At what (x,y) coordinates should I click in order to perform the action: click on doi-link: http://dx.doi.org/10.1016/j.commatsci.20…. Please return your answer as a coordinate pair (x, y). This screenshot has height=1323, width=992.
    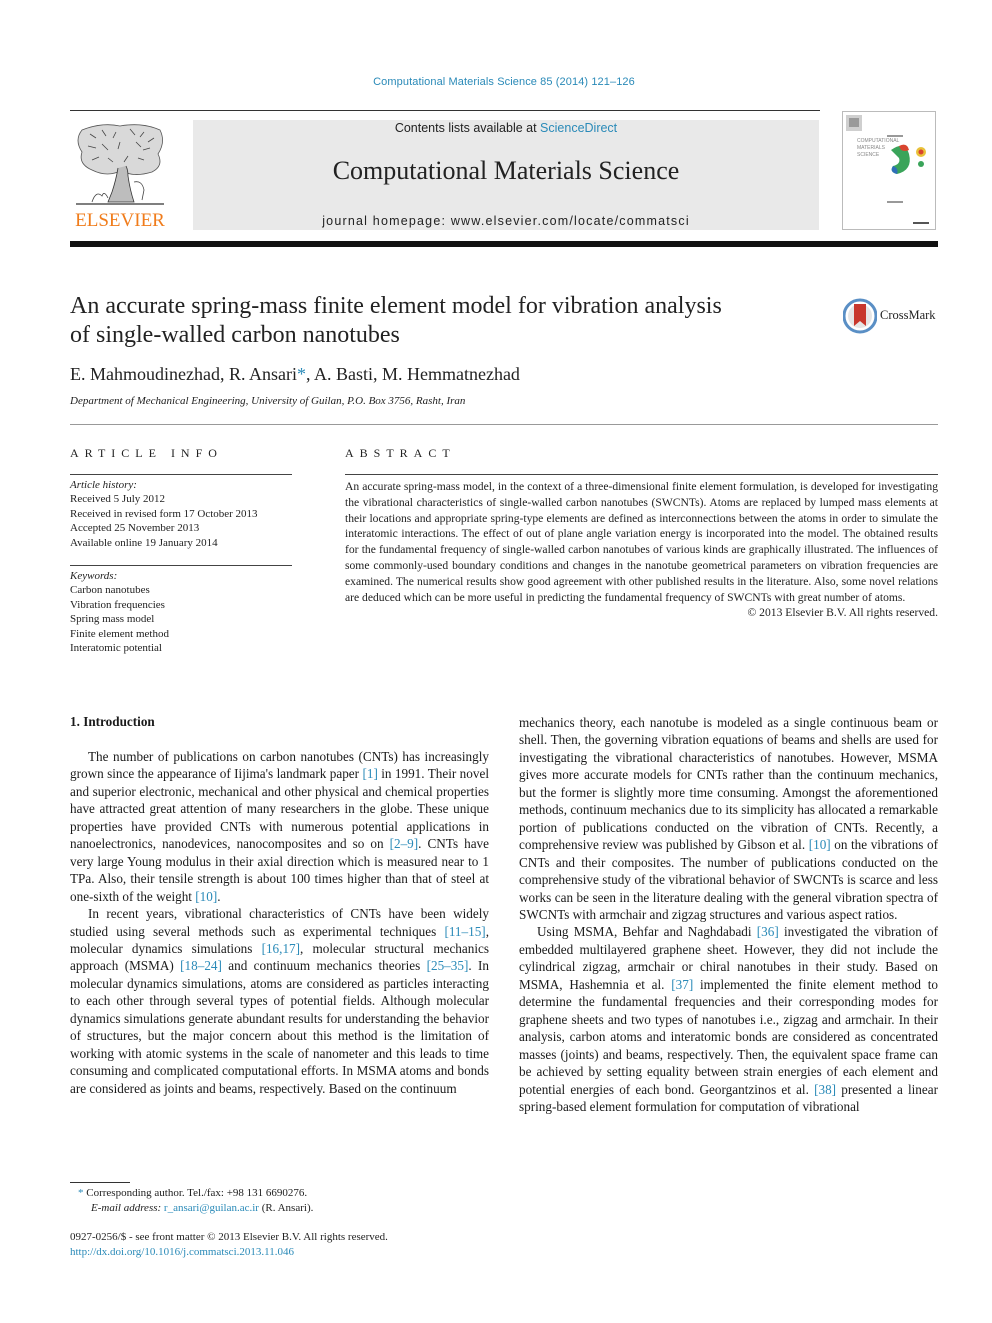
    Looking at the image, I should click on (229, 1252).